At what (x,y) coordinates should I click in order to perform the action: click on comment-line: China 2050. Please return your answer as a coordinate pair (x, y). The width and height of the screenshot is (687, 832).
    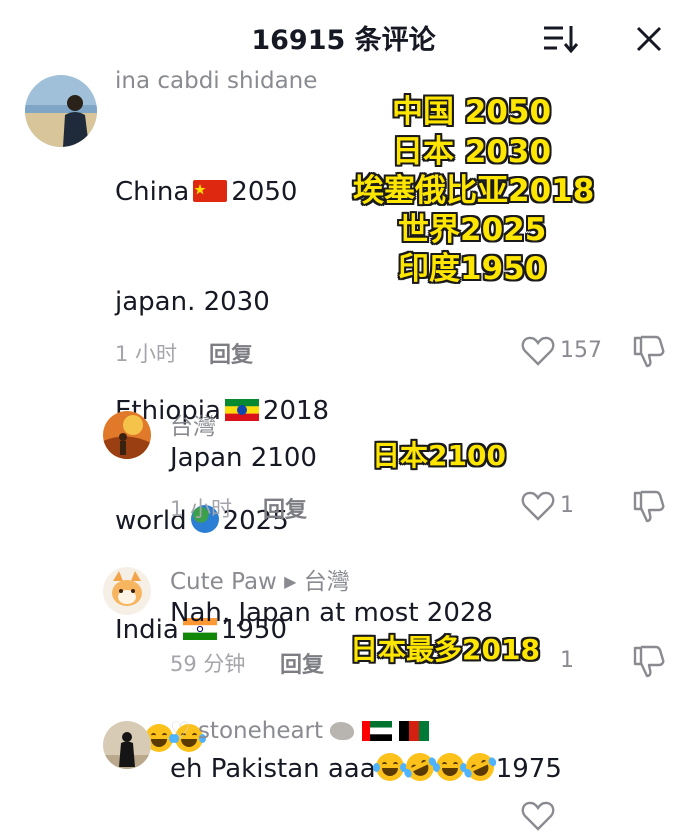
    Looking at the image, I should click on (206, 192).